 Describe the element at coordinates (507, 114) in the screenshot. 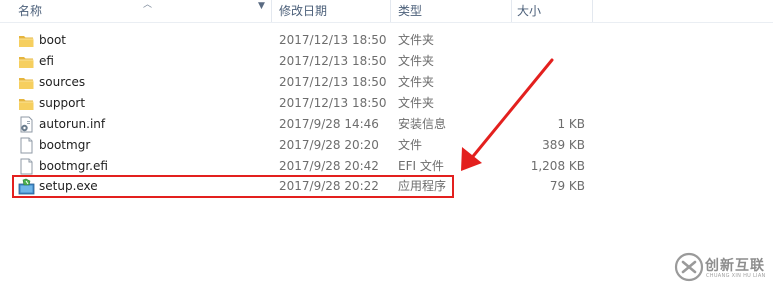

I see `annotation-arrow-icon` at that location.